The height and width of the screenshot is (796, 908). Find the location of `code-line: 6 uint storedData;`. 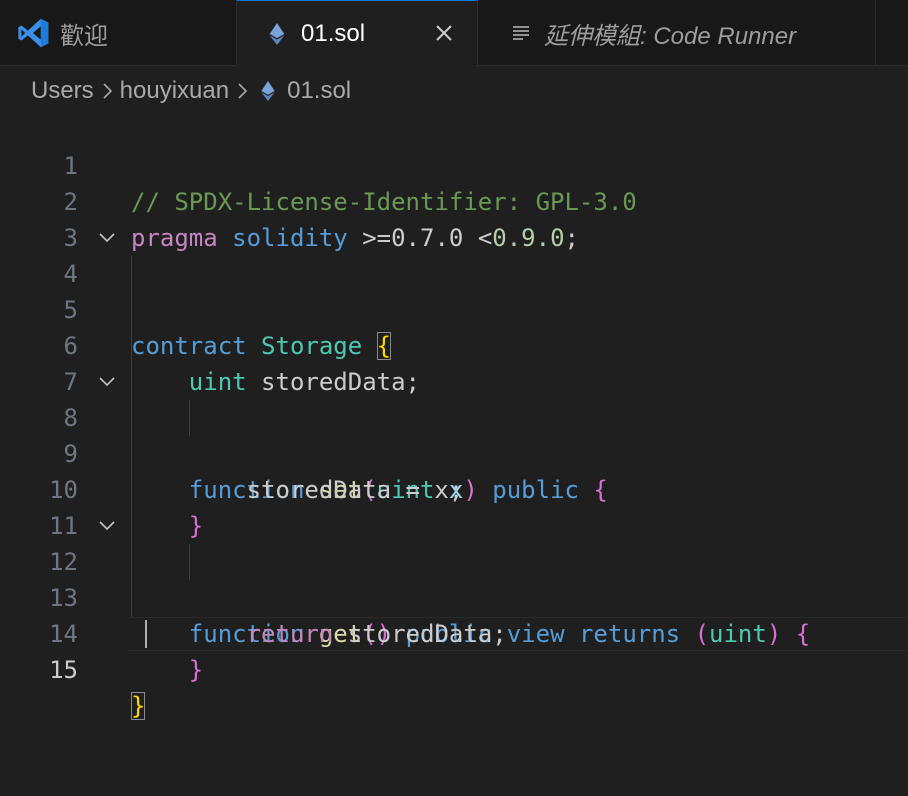

code-line: 6 uint storedData; is located at coordinates (454, 344).